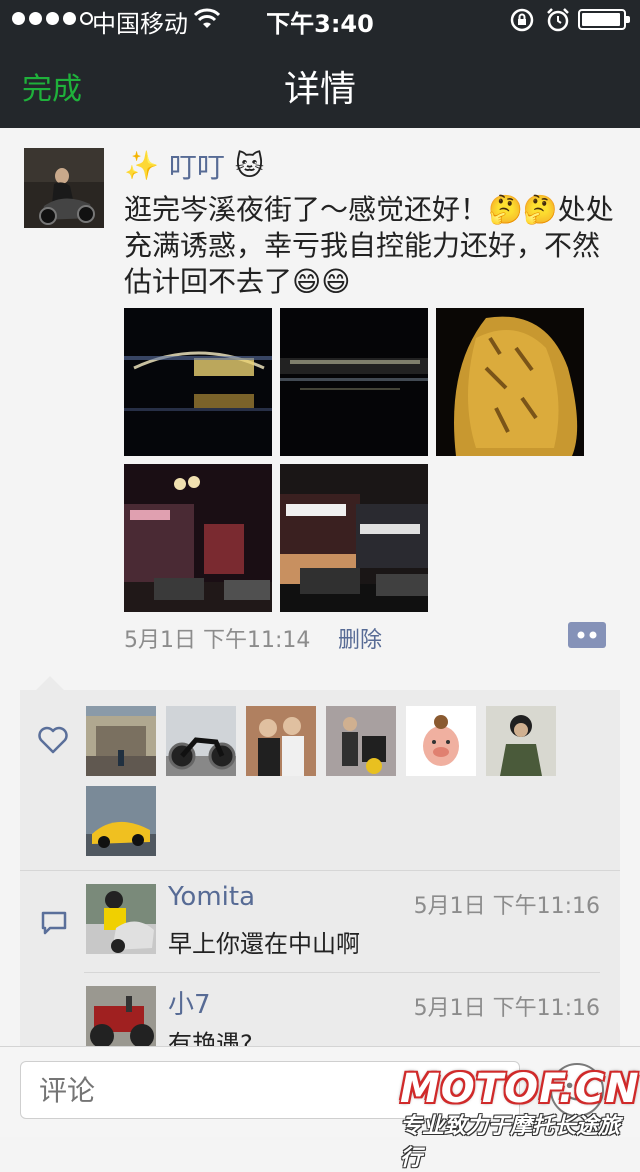 This screenshot has height=1172, width=640. I want to click on sparkles-emoji: ✨, so click(141, 165).